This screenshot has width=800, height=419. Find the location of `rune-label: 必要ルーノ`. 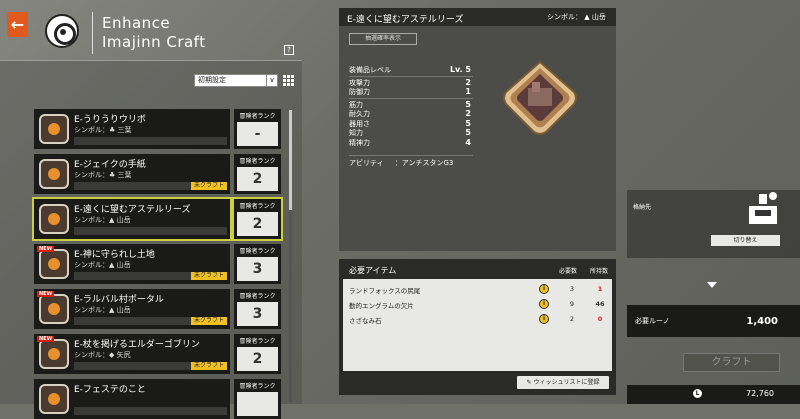

rune-label: 必要ルーノ is located at coordinates (652, 321).